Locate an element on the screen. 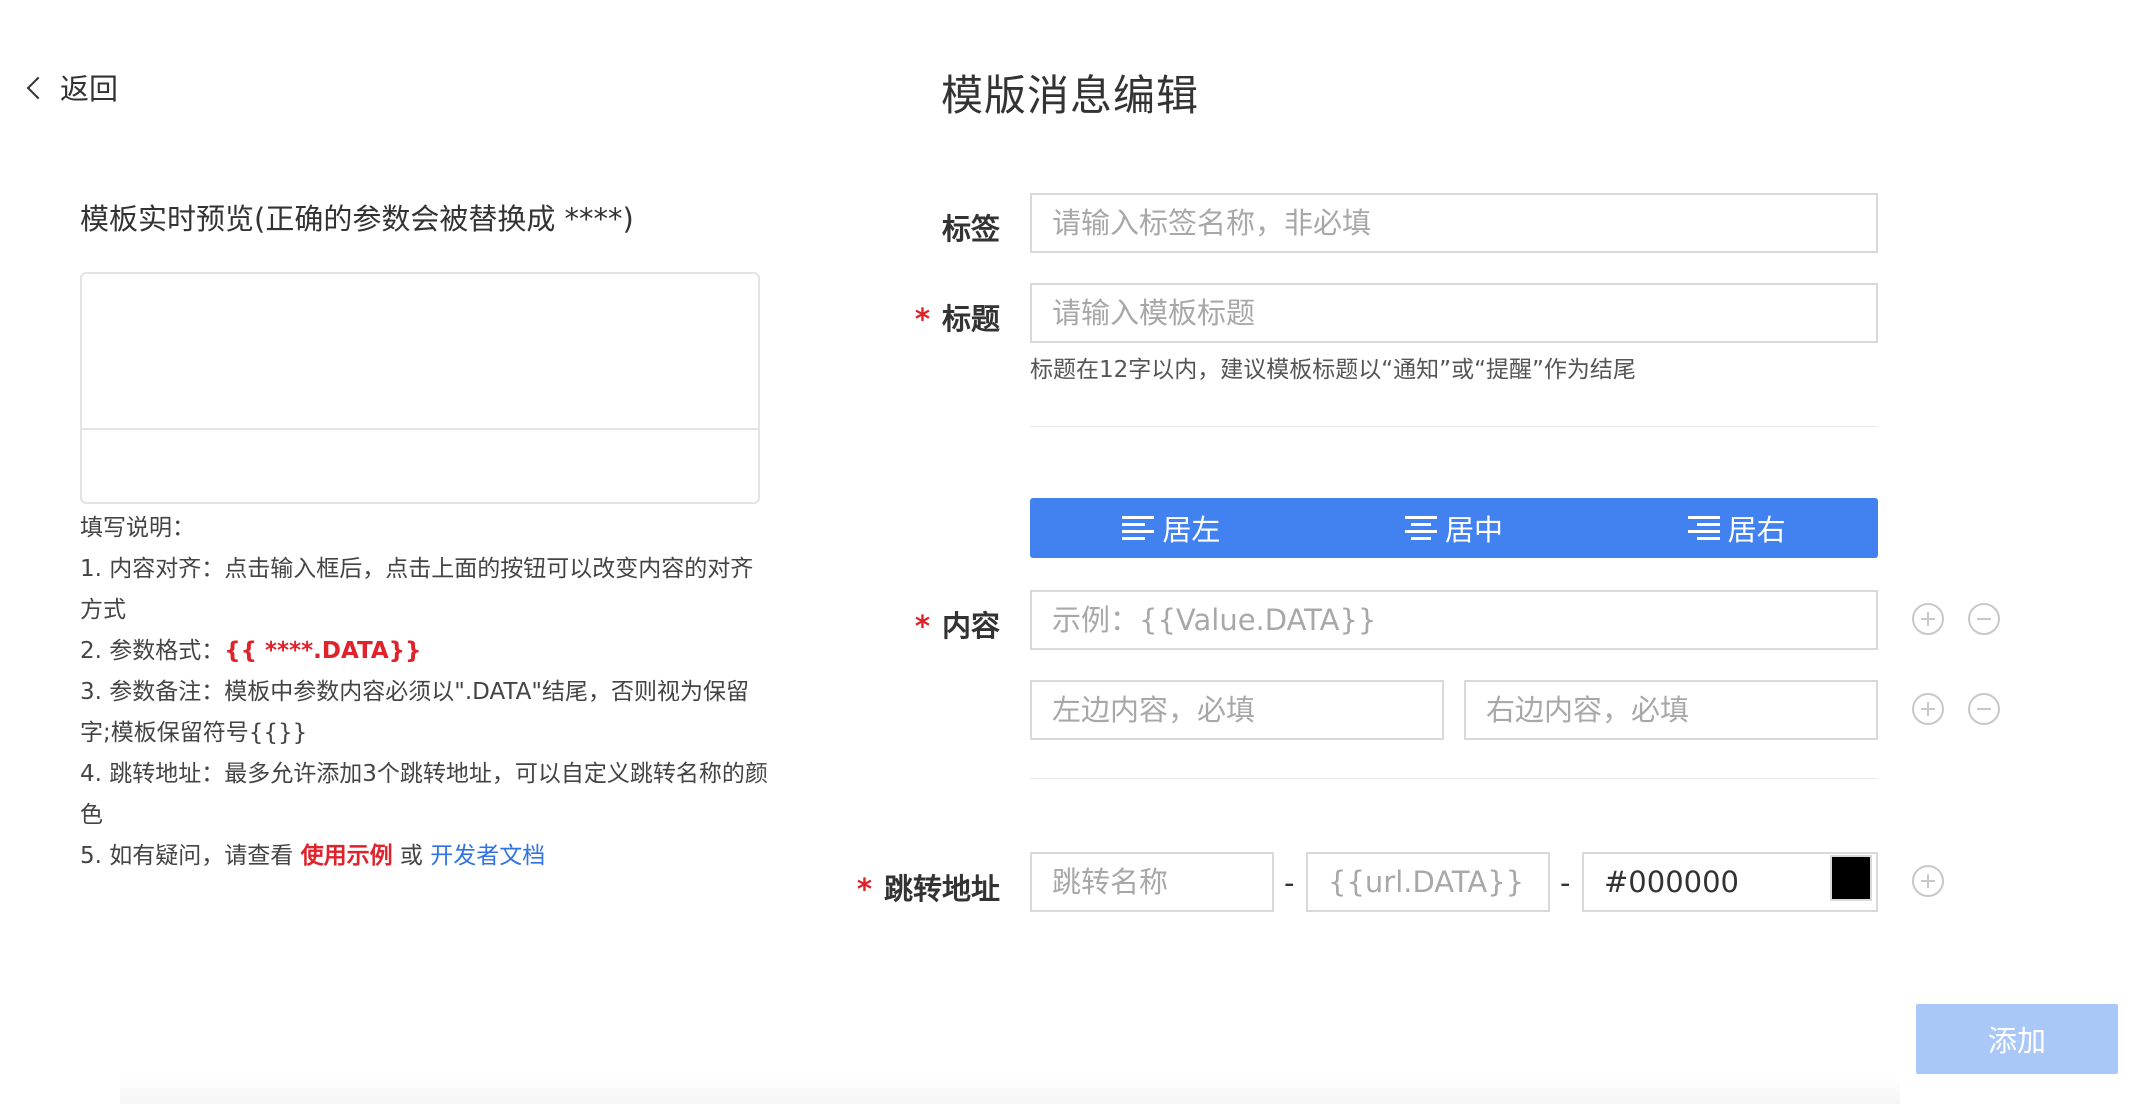 The width and height of the screenshot is (2140, 1104). align-center-icon is located at coordinates (1421, 528).